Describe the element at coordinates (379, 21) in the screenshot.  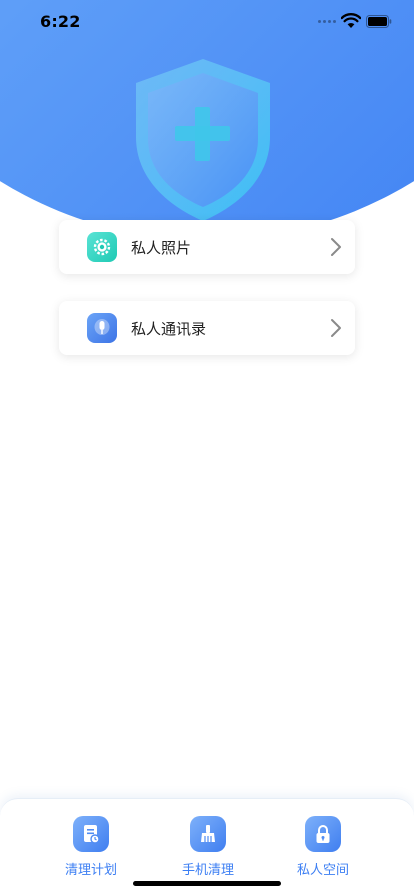
I see `battery-icon` at that location.